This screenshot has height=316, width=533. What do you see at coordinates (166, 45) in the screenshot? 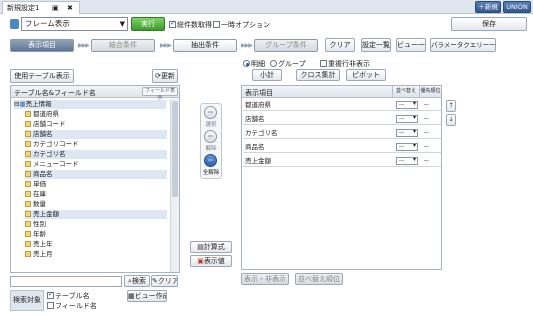
I see `arrow-icon: ▶▶▶` at bounding box center [166, 45].